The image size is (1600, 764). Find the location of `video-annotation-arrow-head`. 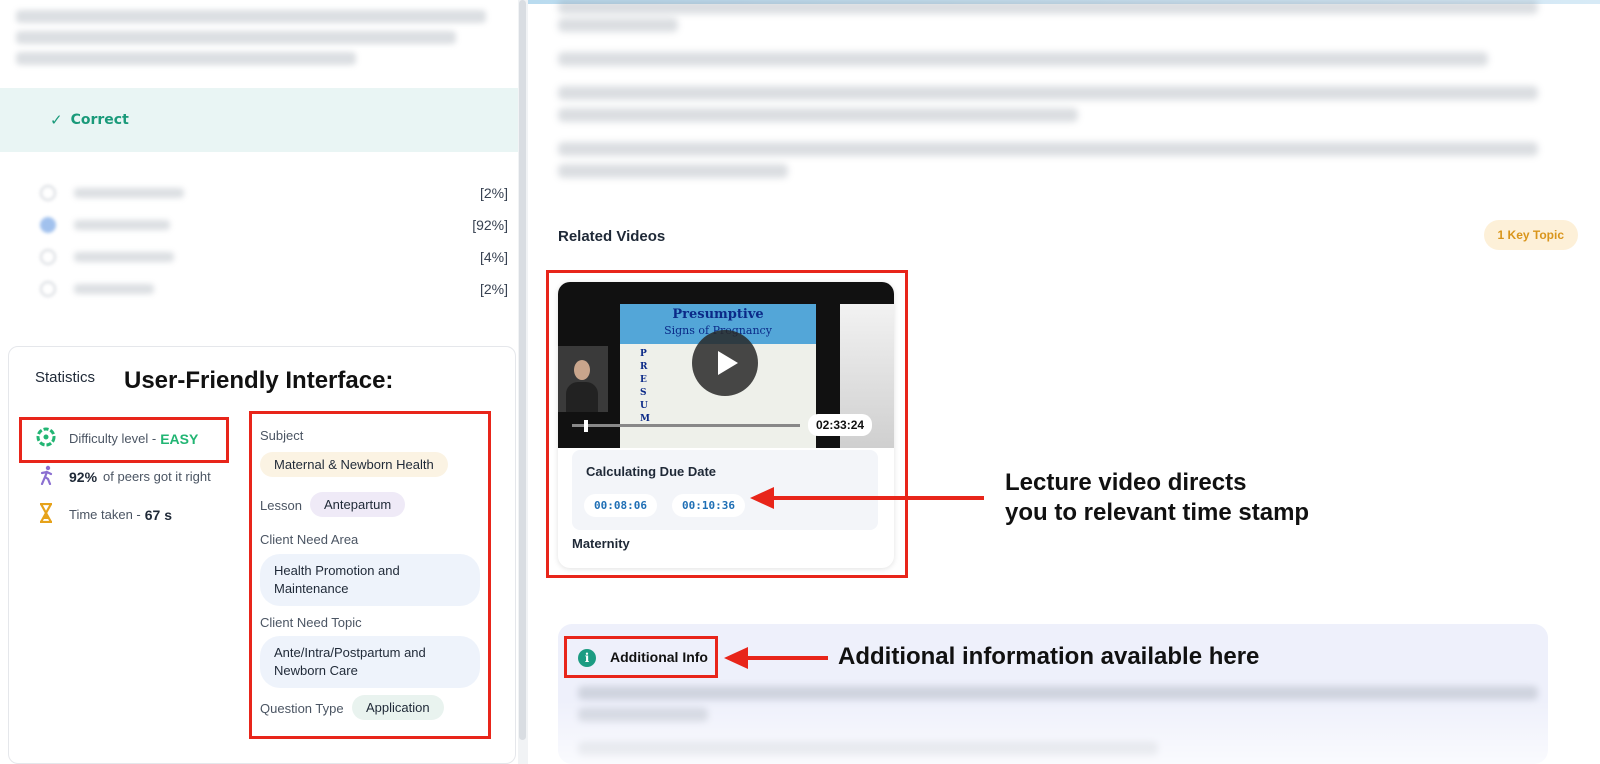

video-annotation-arrow-head is located at coordinates (762, 498).